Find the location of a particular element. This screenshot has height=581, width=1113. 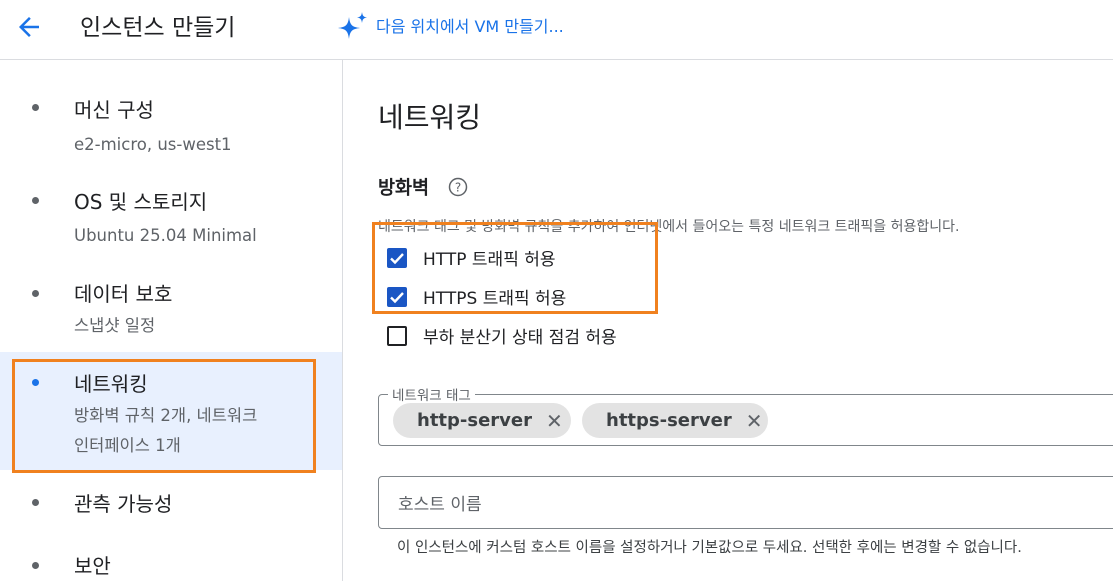

page-title: 인스턴스 만들기 is located at coordinates (158, 28).